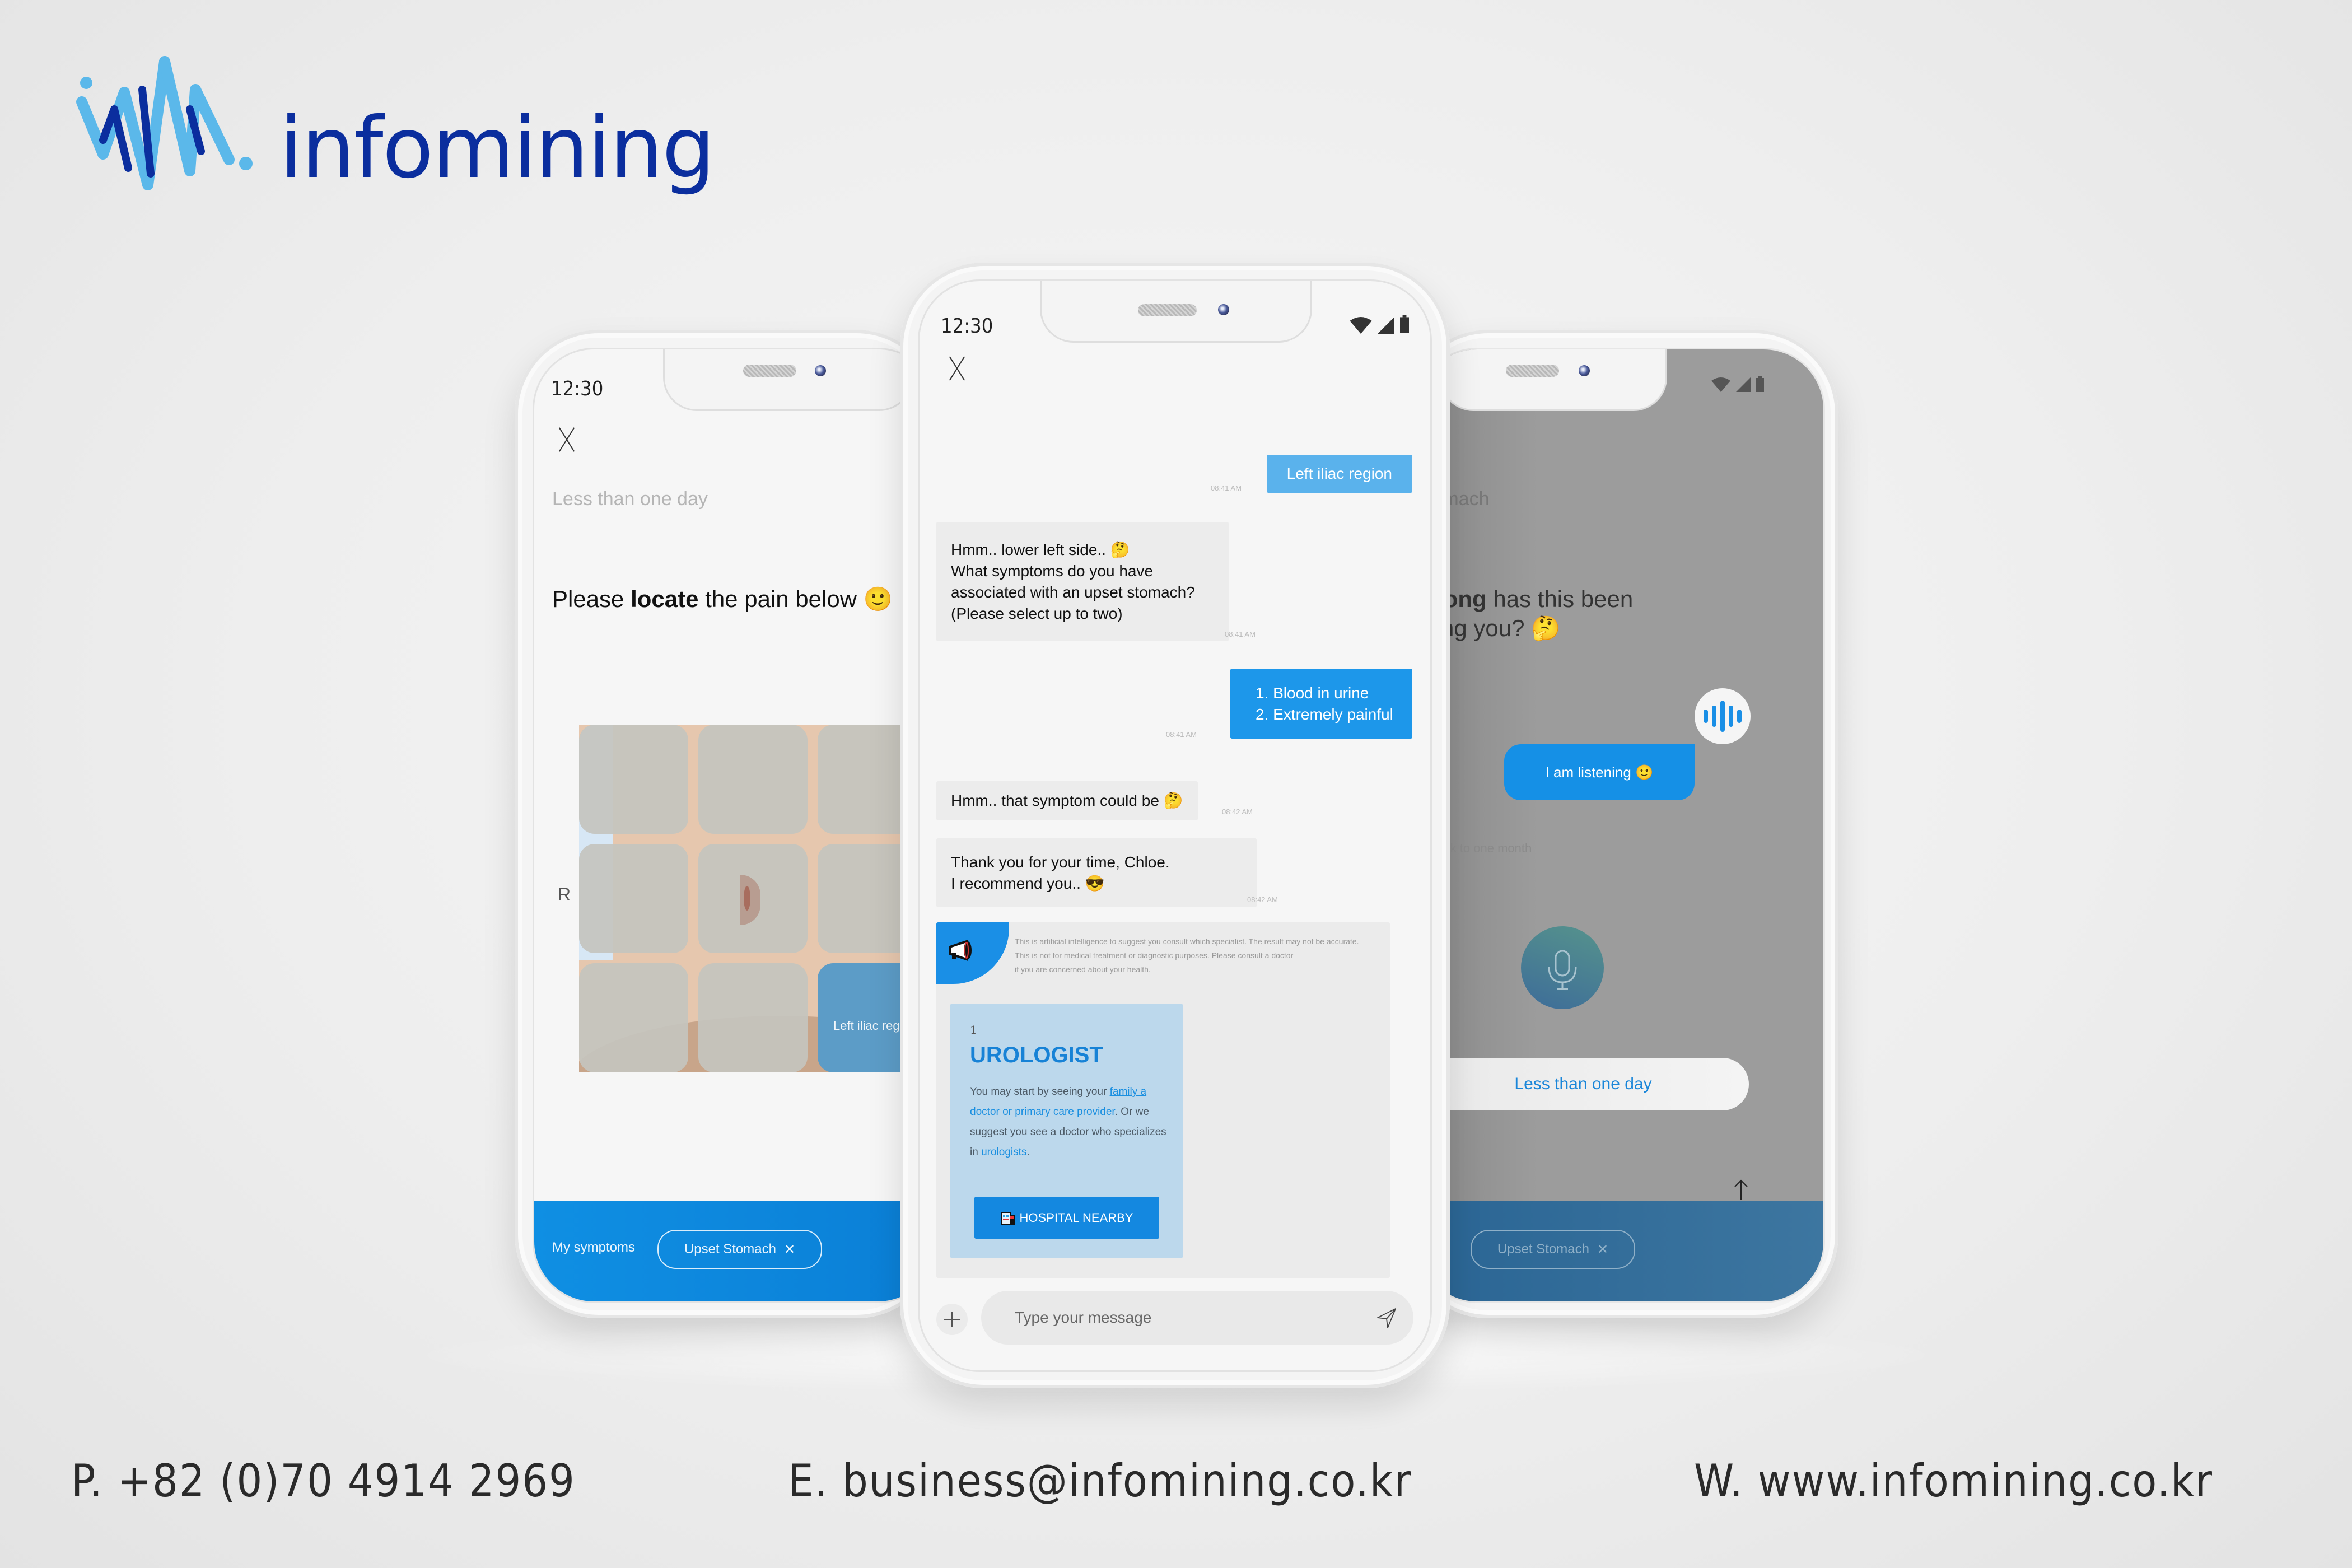 The height and width of the screenshot is (1568, 2352). I want to click on scroll-up-icon, so click(1741, 1190).